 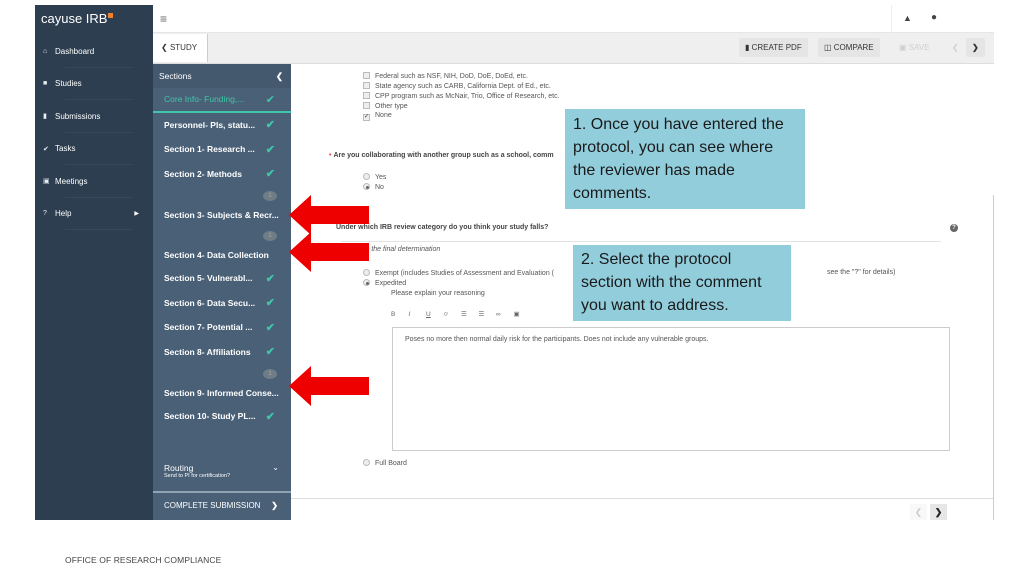 I want to click on bell-icon: ▲, so click(x=907, y=18).